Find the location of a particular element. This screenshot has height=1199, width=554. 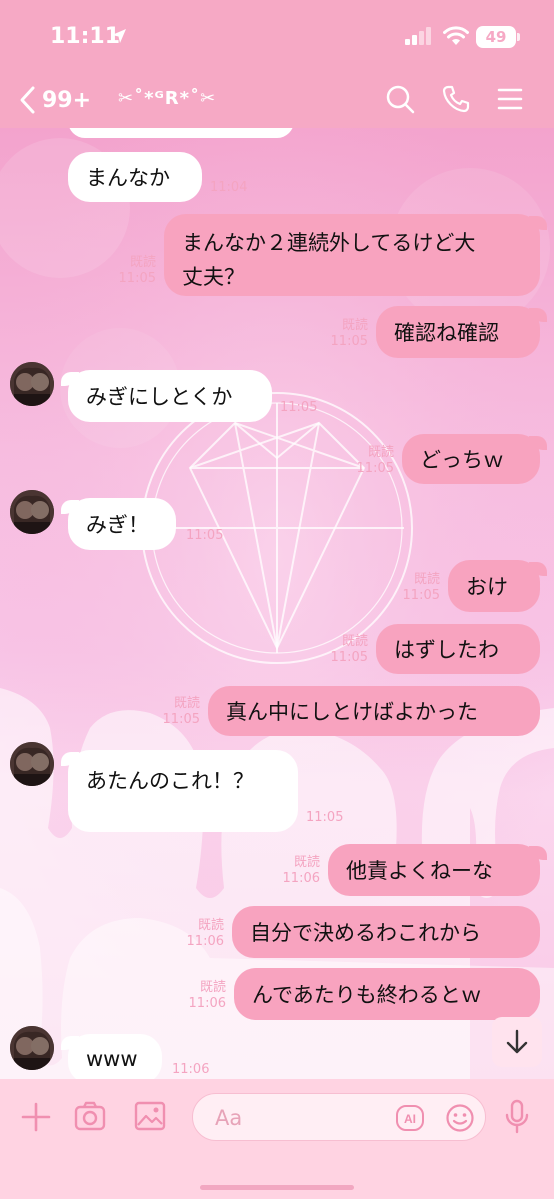

message-text-line-1: まんなか２連続外してるけど大 is located at coordinates (329, 243).